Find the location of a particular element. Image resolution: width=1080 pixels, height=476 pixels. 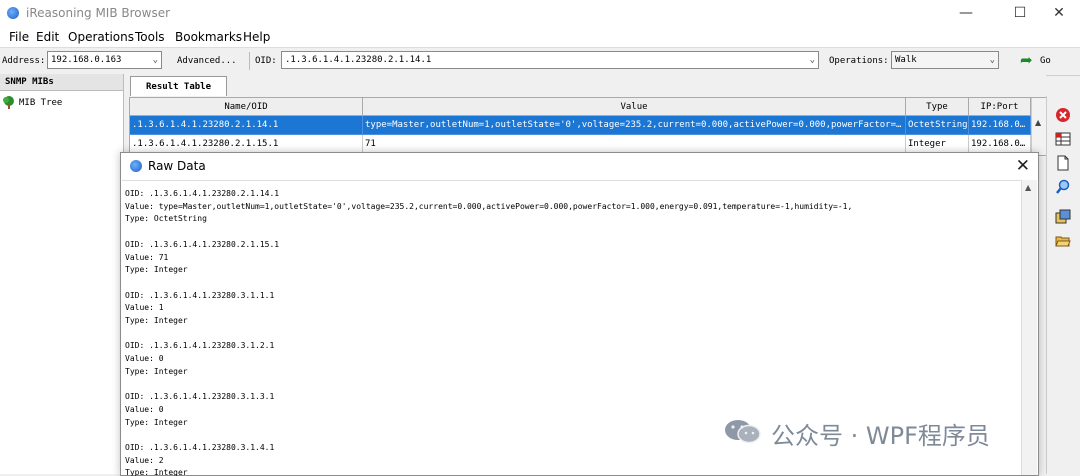

mib-tree-label: MIB Tree is located at coordinates (41, 103).